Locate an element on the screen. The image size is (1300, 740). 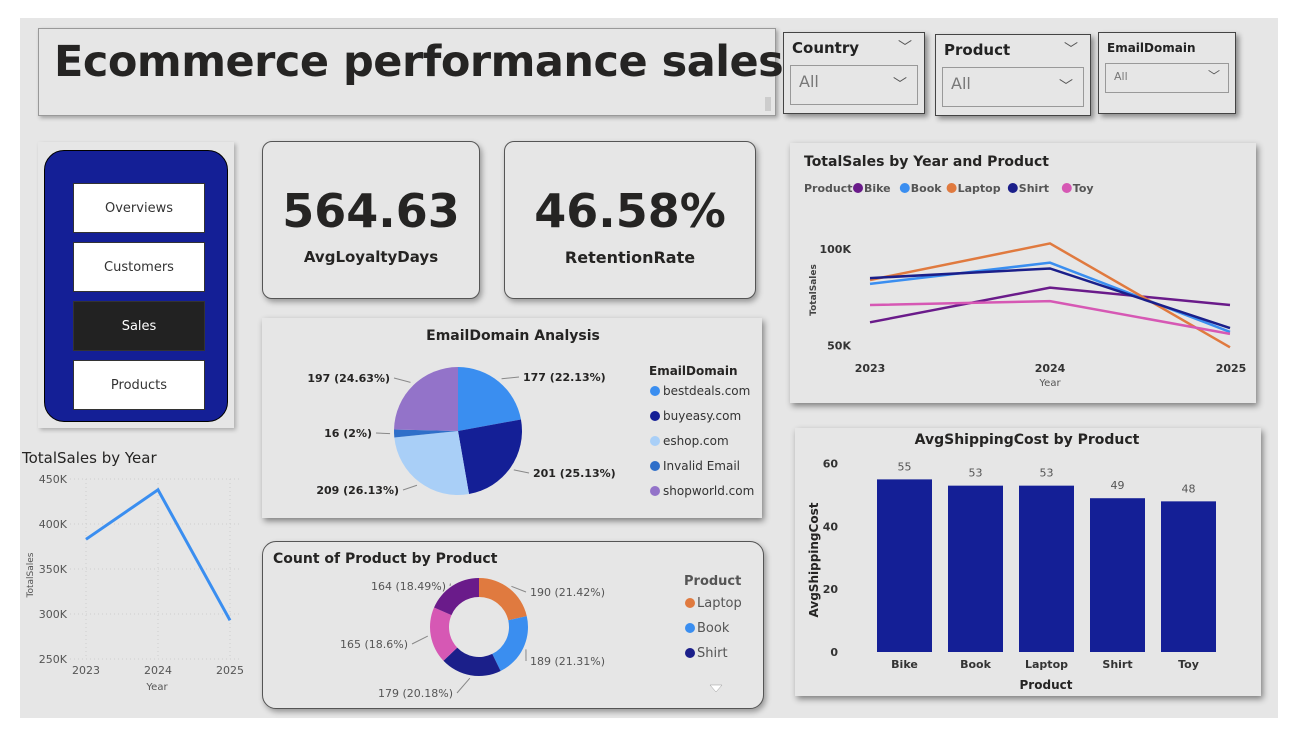
product-dropdown: All ﹀ is located at coordinates (1013, 87).